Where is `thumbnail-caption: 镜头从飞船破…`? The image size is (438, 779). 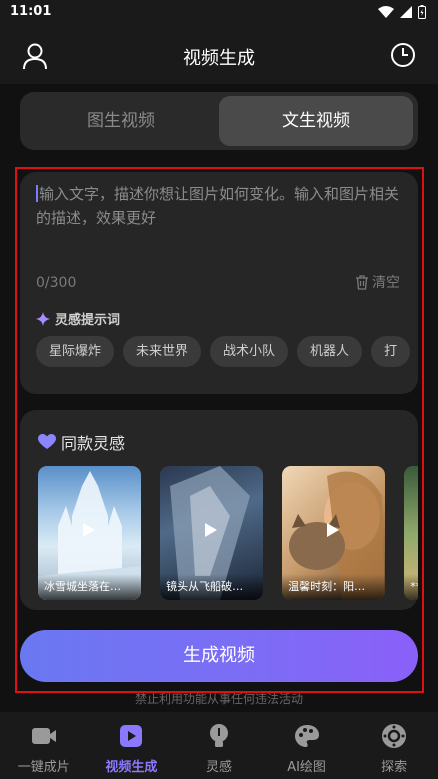
thumbnail-caption: 镜头从飞船破… is located at coordinates (212, 587).